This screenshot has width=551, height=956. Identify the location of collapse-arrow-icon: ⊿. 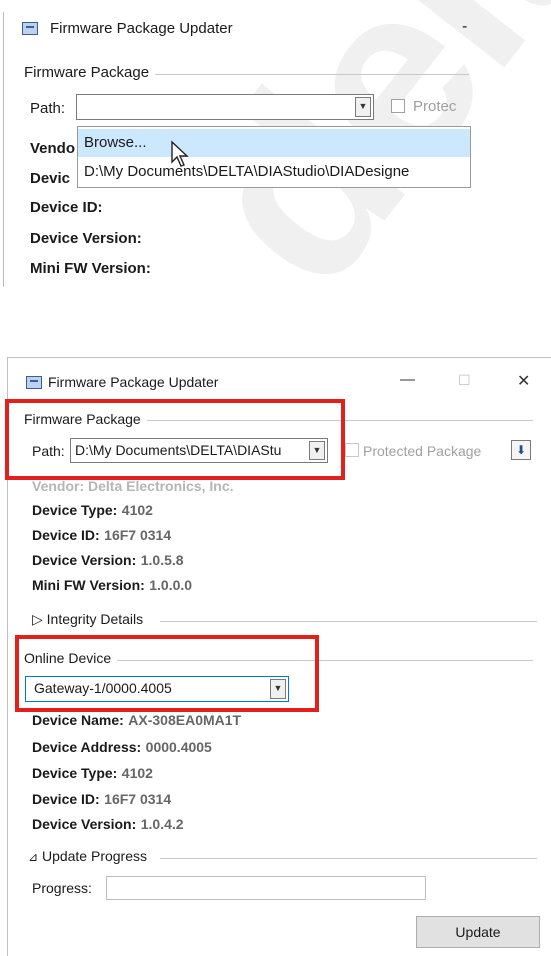
(33, 857).